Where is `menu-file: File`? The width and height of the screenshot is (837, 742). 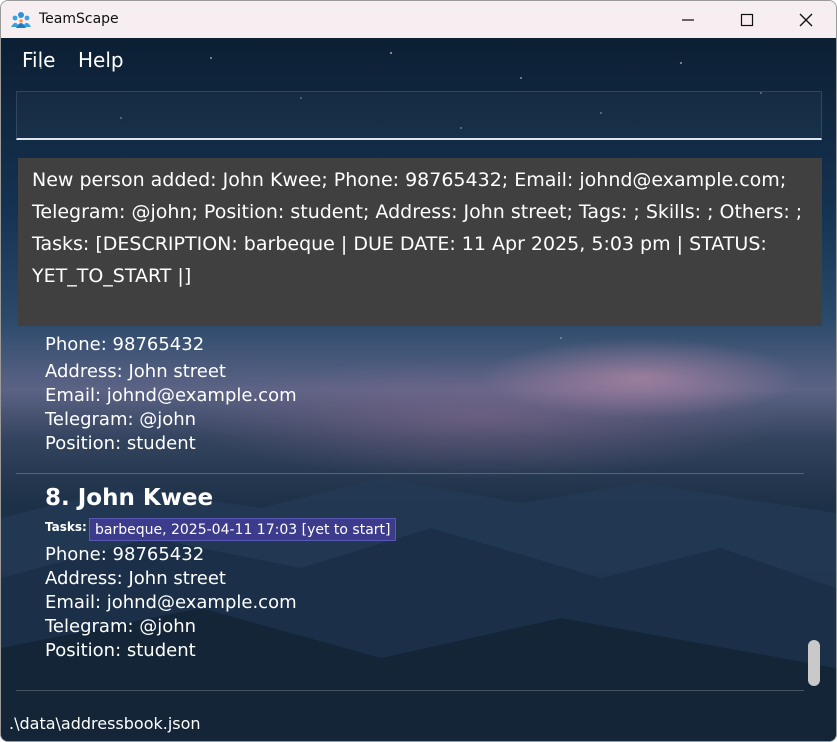
menu-file: File is located at coordinates (38, 60).